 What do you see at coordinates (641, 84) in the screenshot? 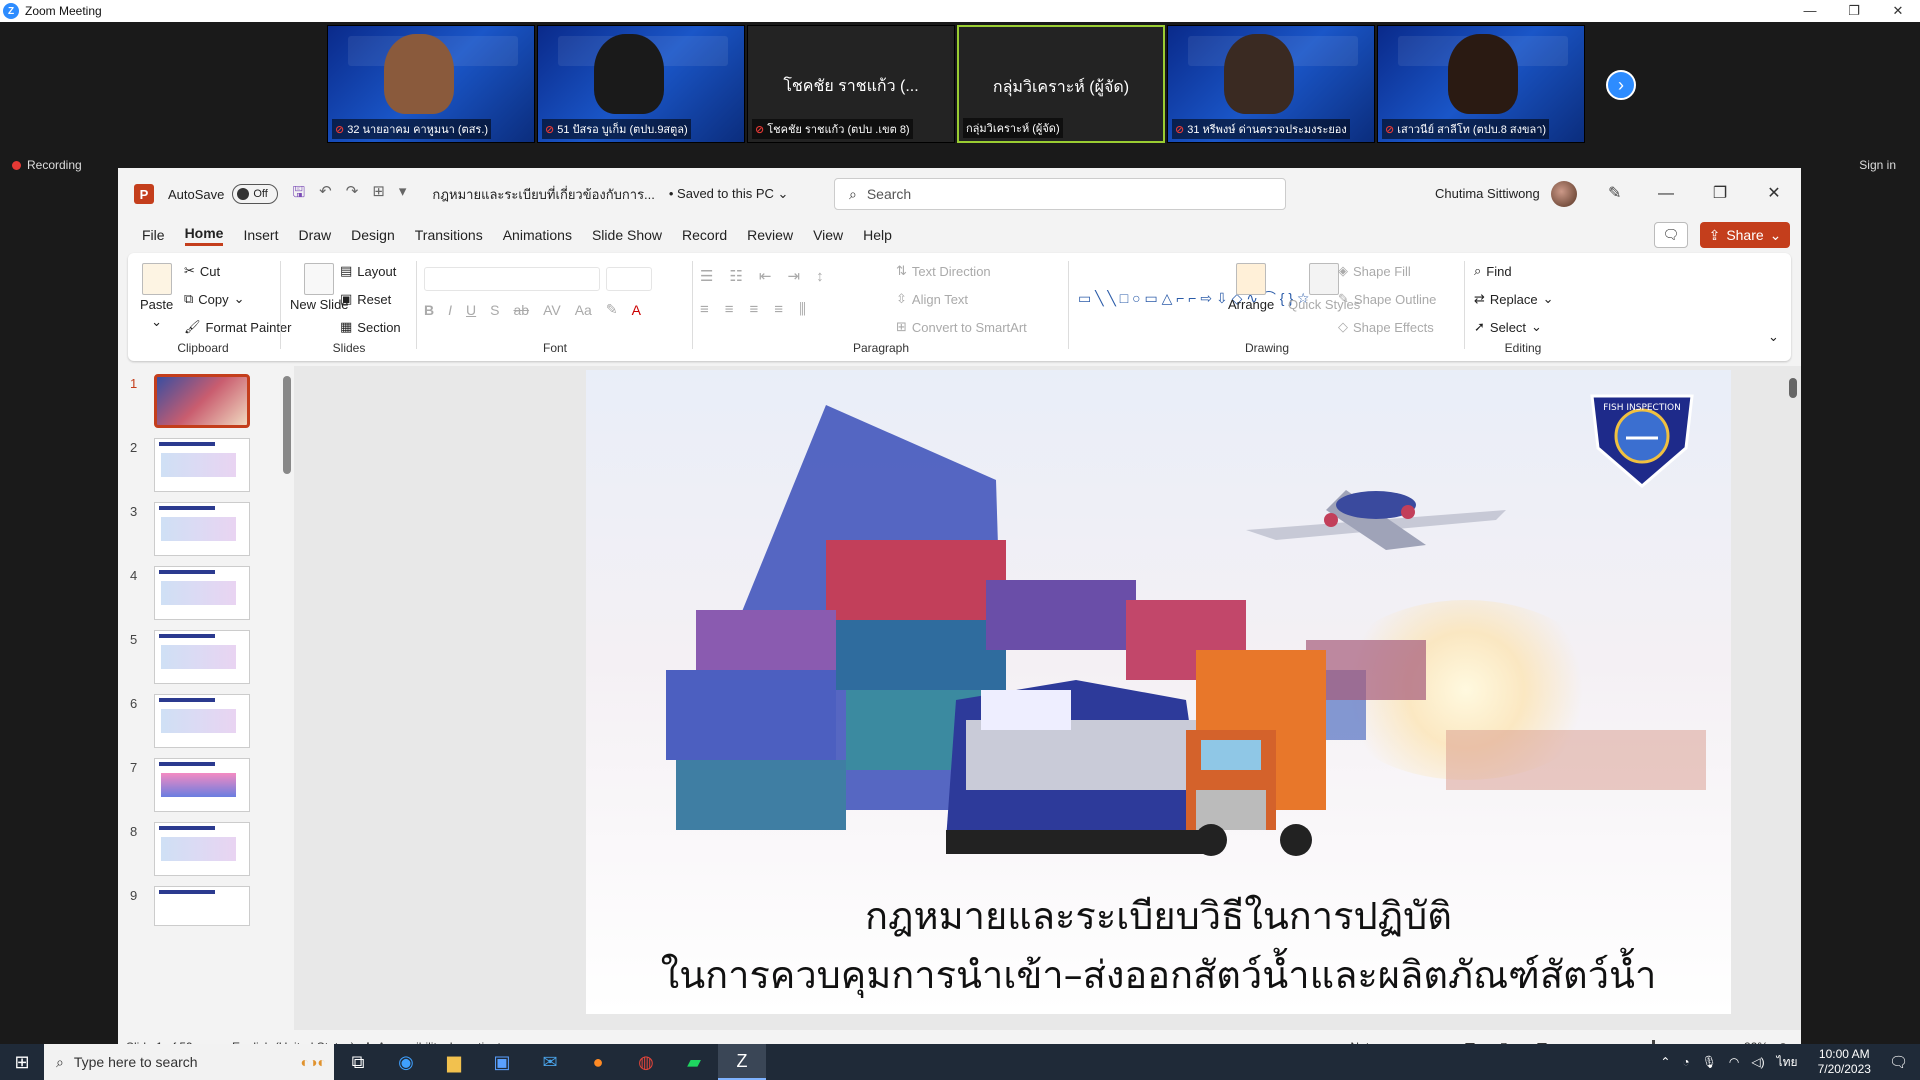
I see `participant-tile: ⊘ 51 ปัสรอ บูเก็ม (ตปบ.9สตูล)` at bounding box center [641, 84].